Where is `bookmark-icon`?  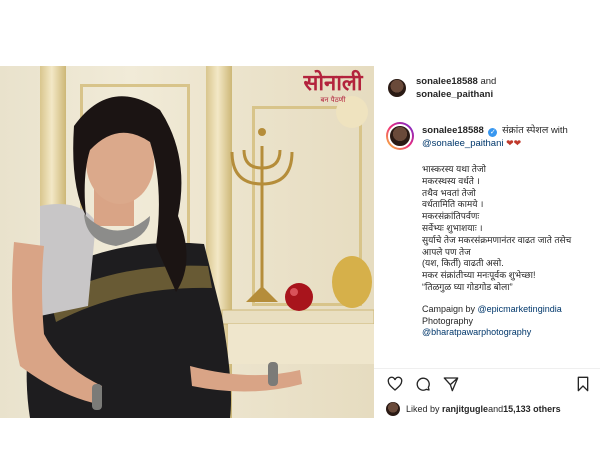 bookmark-icon is located at coordinates (583, 383).